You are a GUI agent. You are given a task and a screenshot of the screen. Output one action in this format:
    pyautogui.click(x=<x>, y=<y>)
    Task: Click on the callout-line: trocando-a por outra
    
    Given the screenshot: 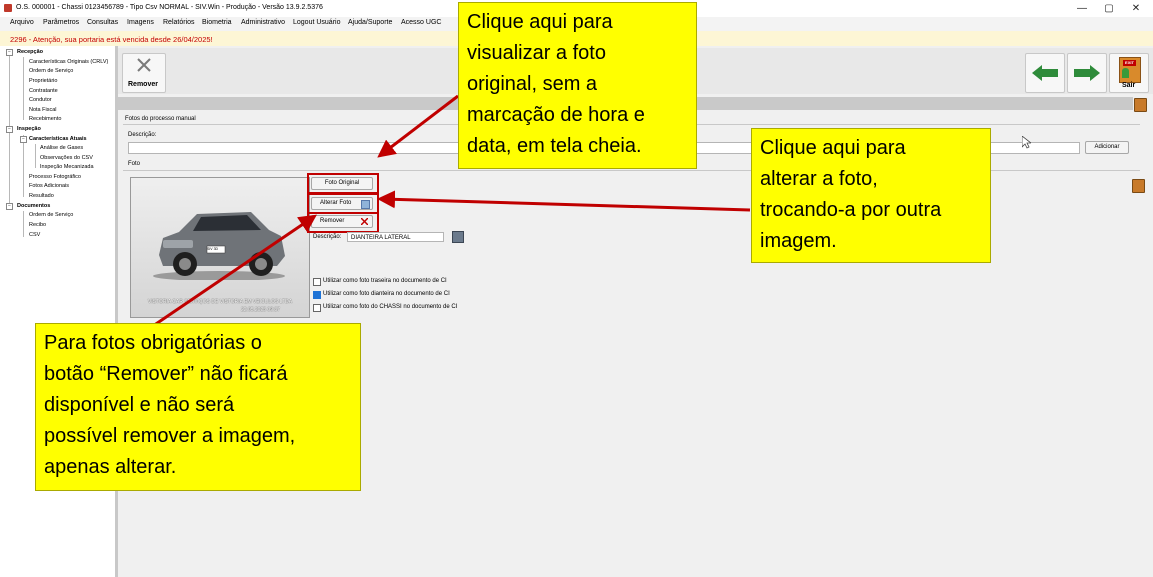 What is the action you would take?
    pyautogui.click(x=851, y=210)
    